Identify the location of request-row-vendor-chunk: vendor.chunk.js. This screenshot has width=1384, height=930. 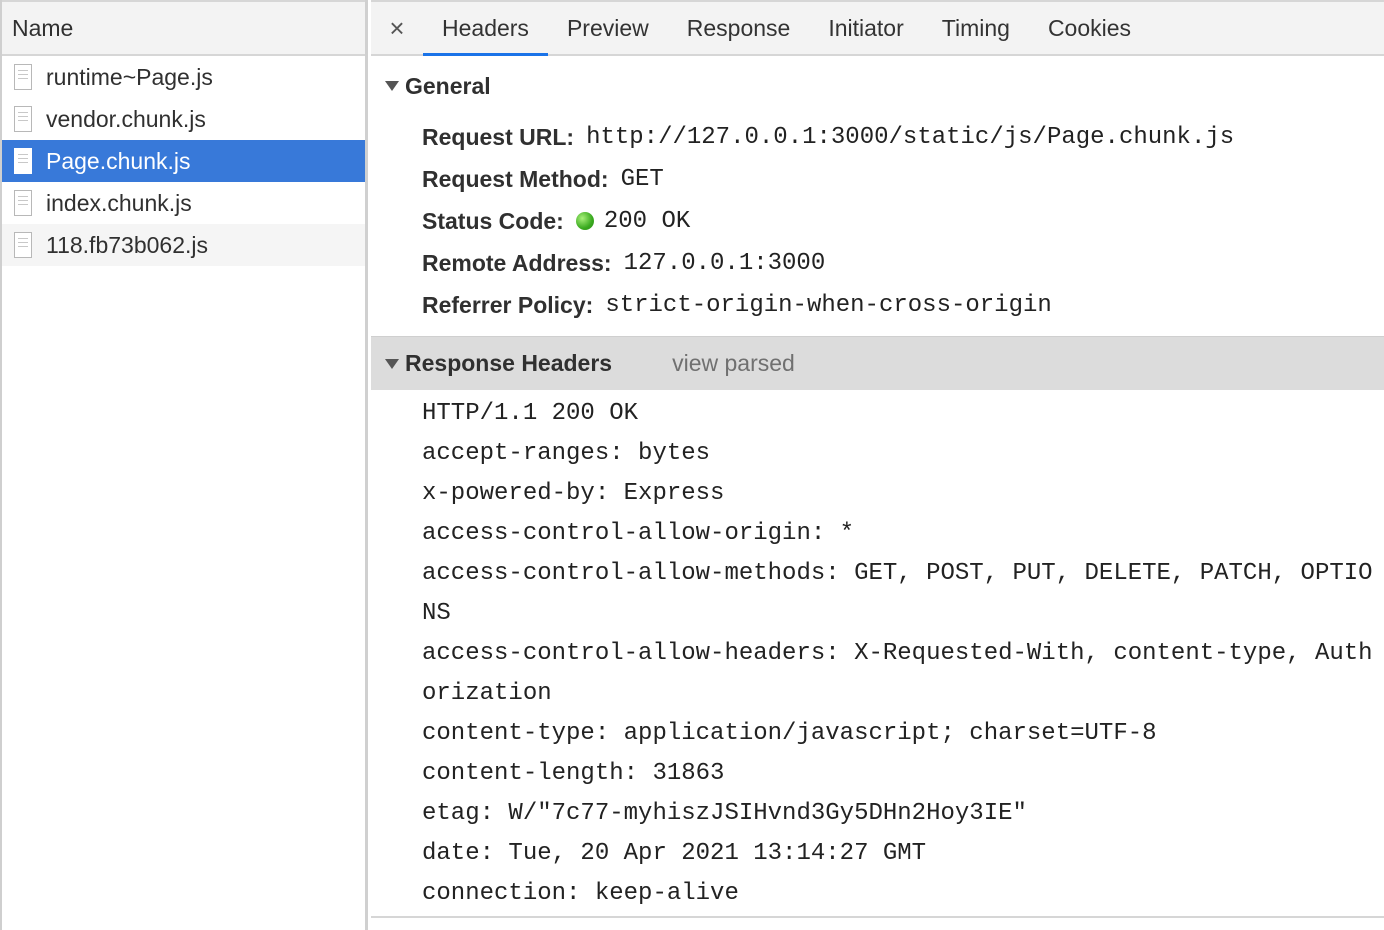
(183, 119).